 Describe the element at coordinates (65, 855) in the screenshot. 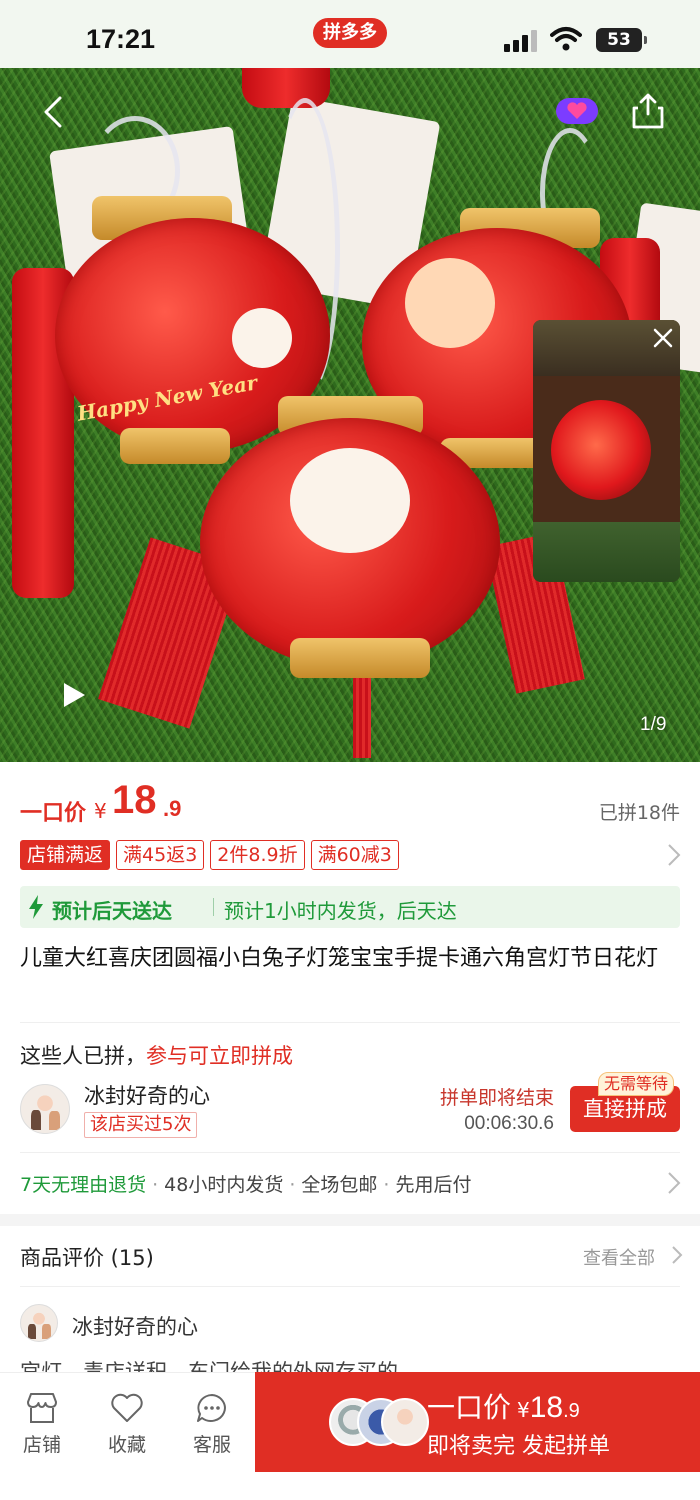

I see `promo-tag-store-rebate: 店铺满返` at that location.